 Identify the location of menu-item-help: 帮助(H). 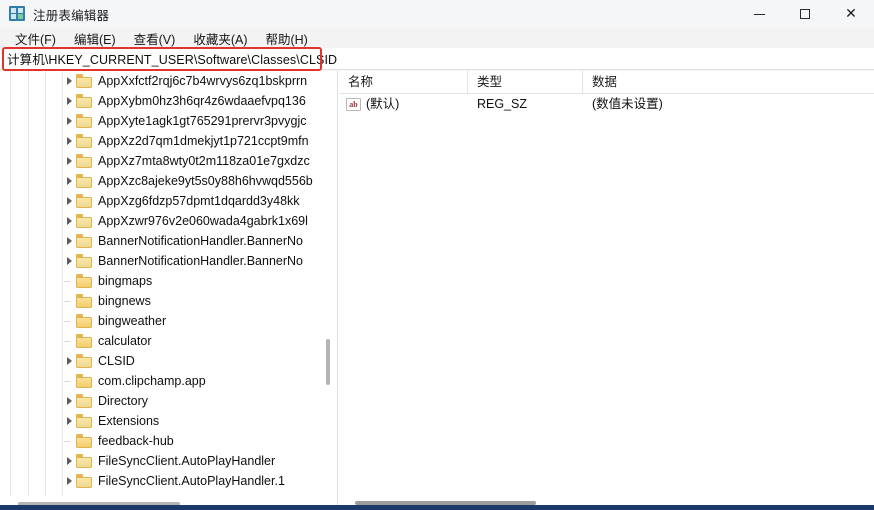
(286, 38).